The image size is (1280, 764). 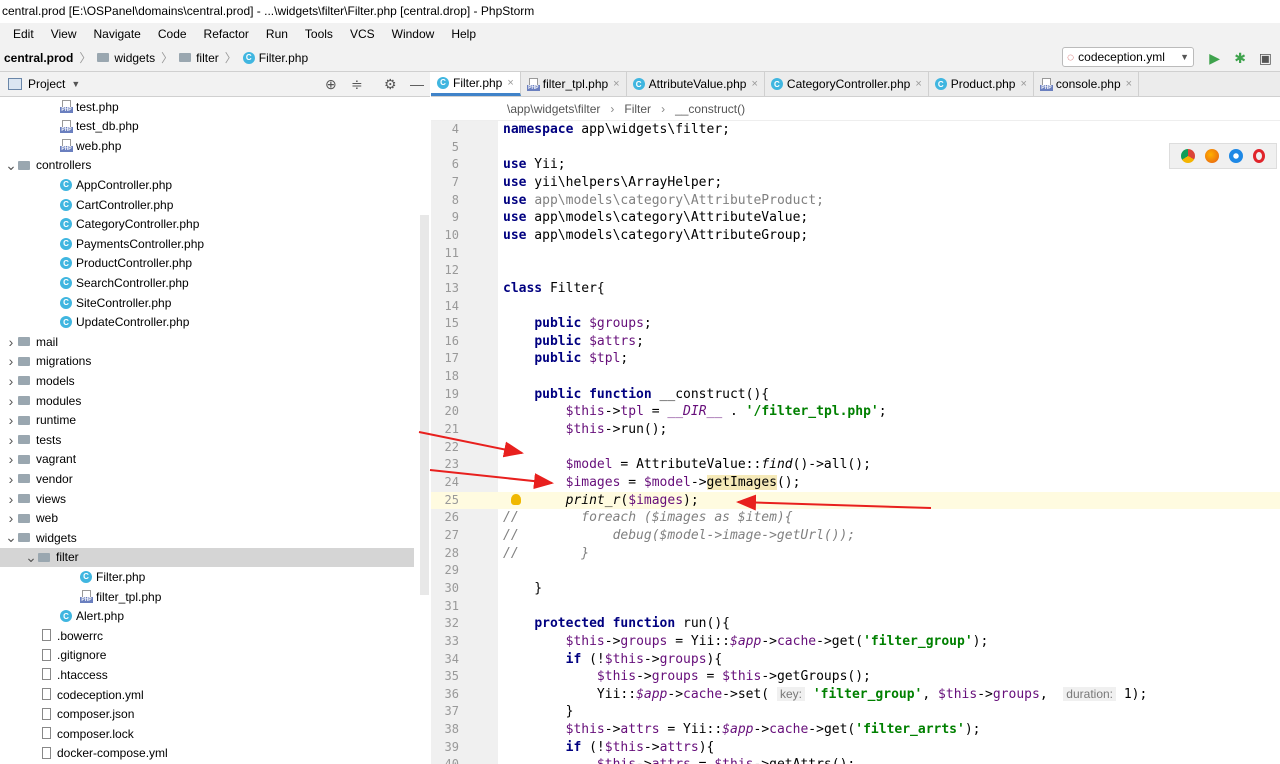 What do you see at coordinates (390, 84) in the screenshot?
I see `gear-icon: ⚙` at bounding box center [390, 84].